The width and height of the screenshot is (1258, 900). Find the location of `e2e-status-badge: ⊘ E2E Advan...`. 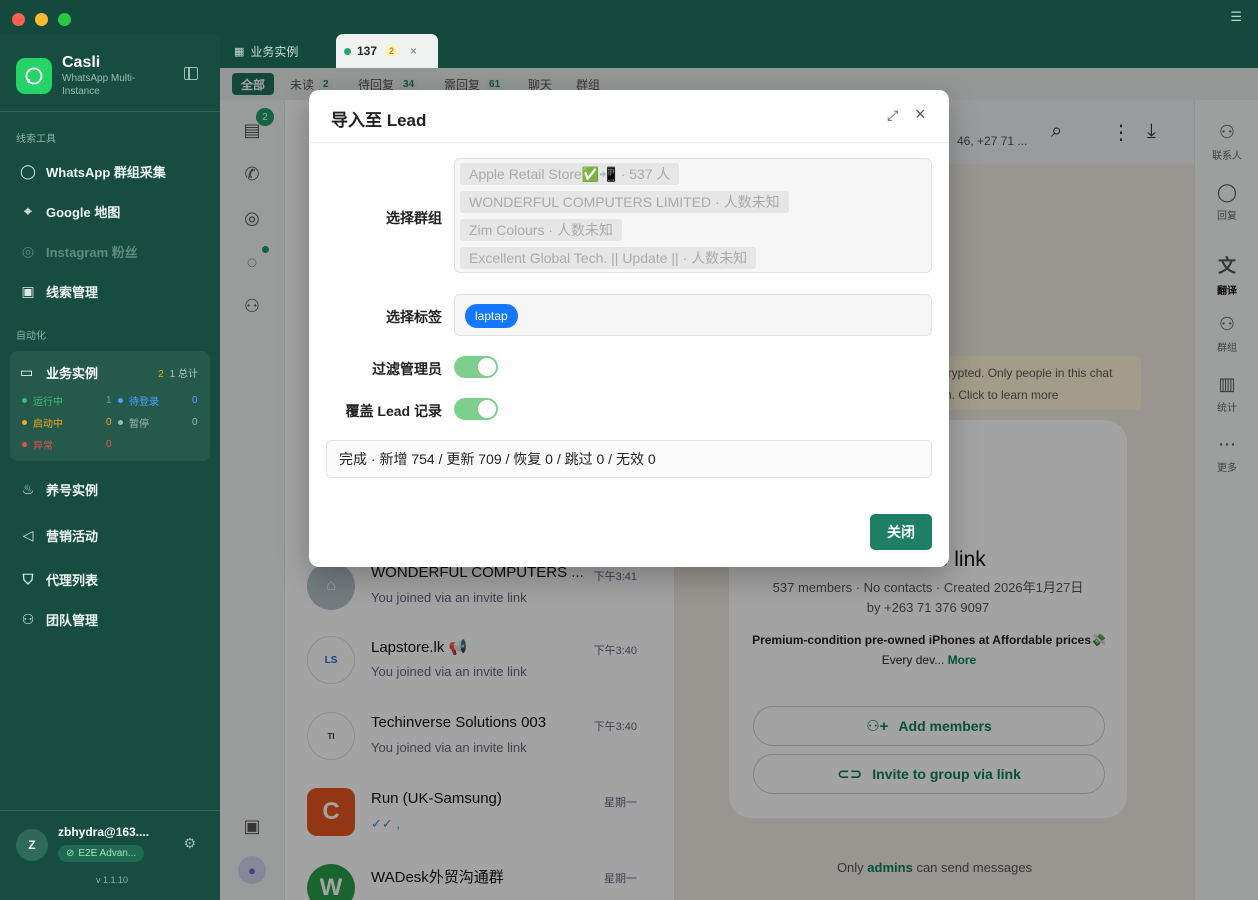

e2e-status-badge: ⊘ E2E Advan... is located at coordinates (101, 853).